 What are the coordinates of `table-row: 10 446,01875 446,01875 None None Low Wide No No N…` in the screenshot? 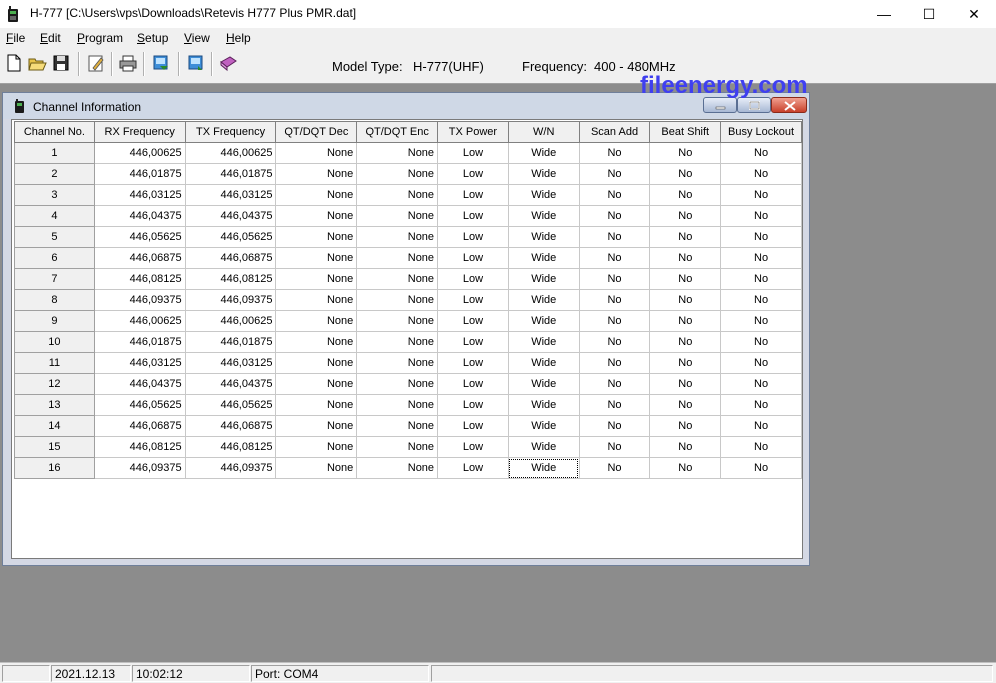 It's located at (408, 342).